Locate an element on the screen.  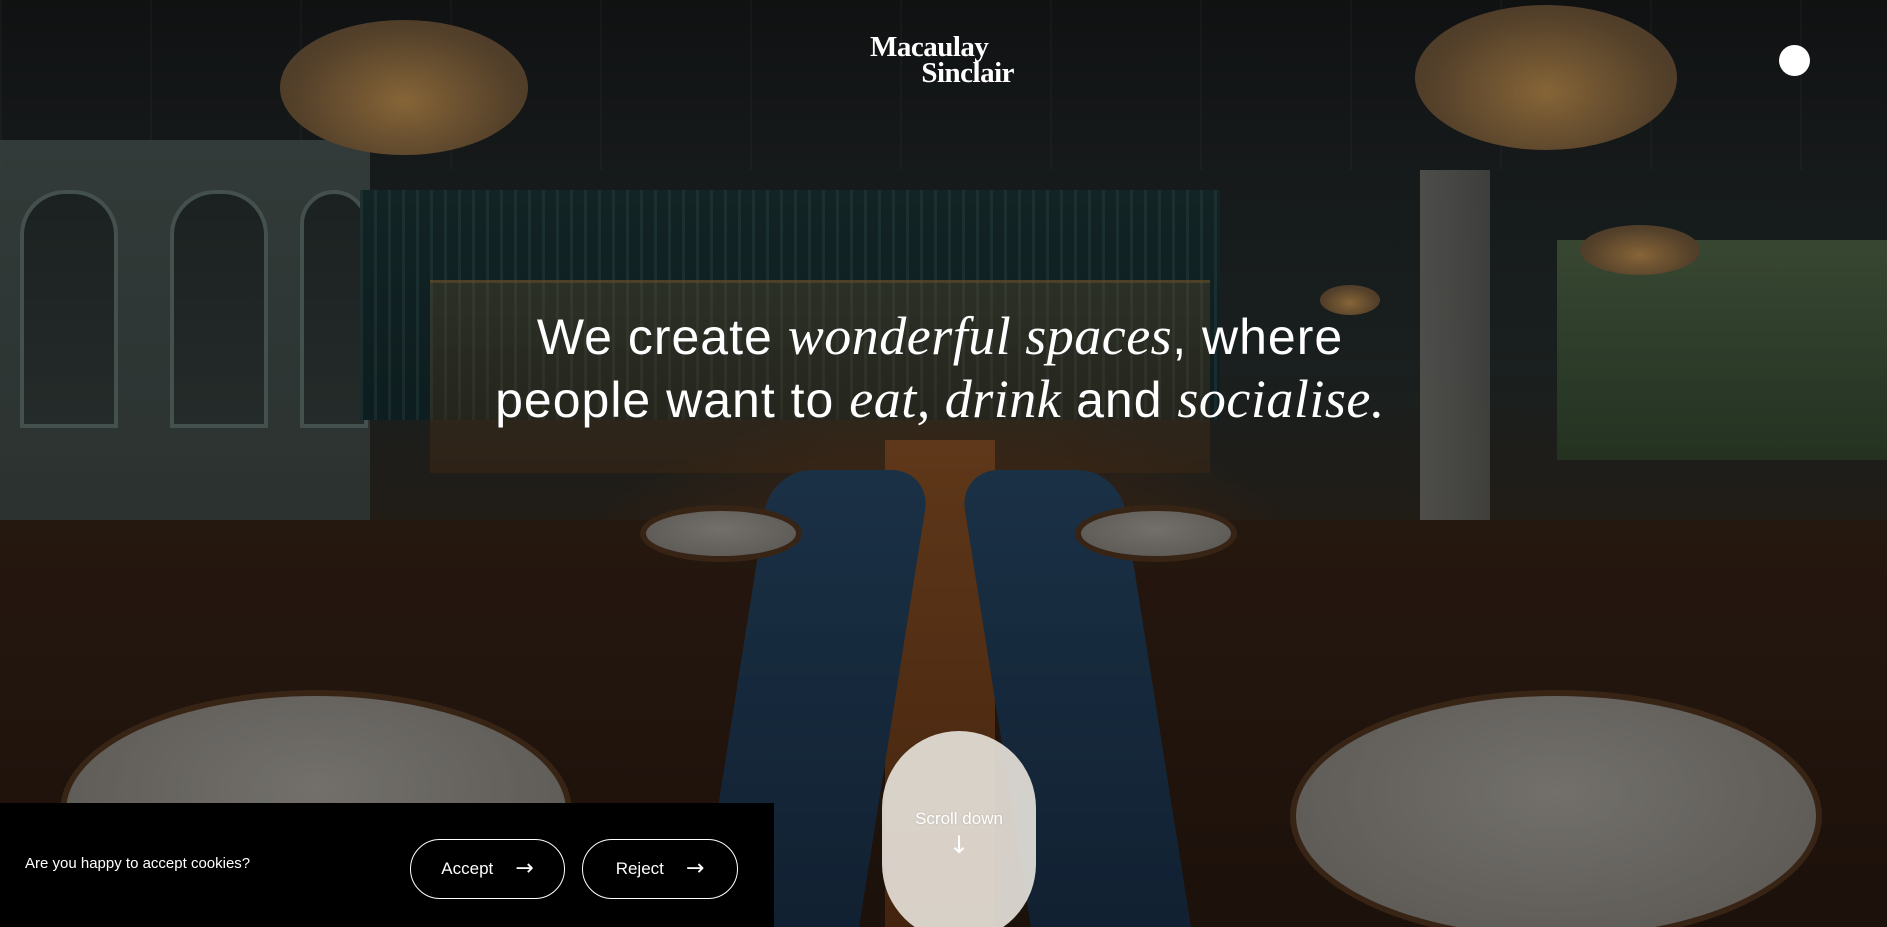
accept-label: Accept is located at coordinates (467, 868).